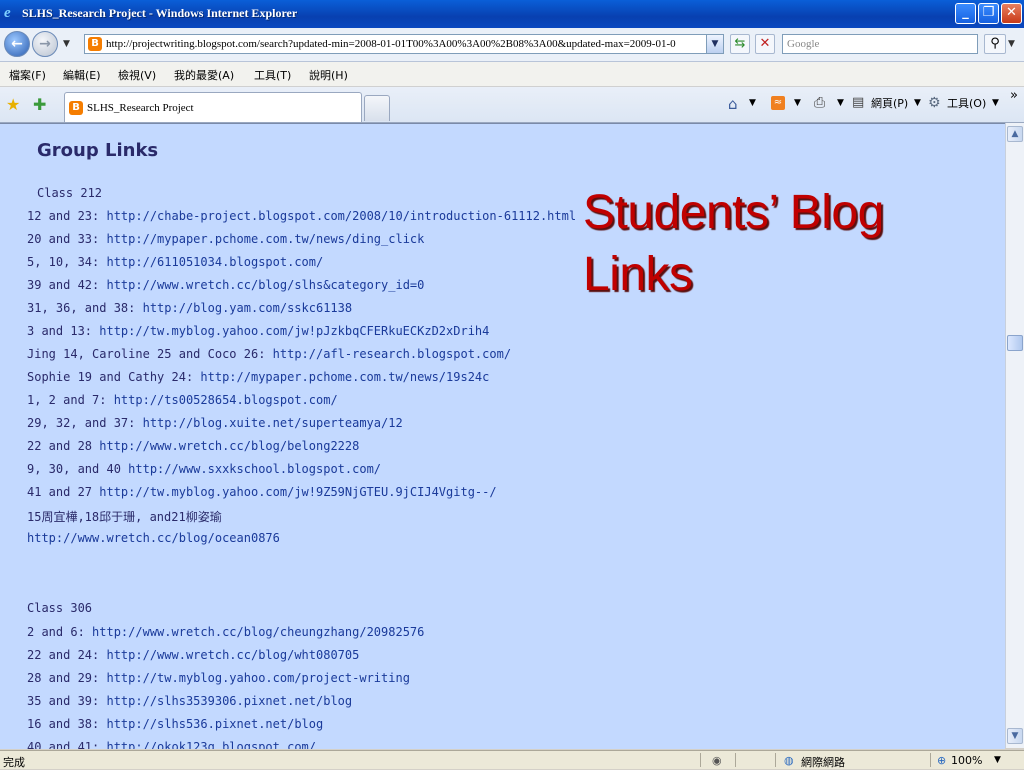  What do you see at coordinates (254, 469) in the screenshot?
I see `blog-link: http://www.sxxkschool.blogspot.com/` at bounding box center [254, 469].